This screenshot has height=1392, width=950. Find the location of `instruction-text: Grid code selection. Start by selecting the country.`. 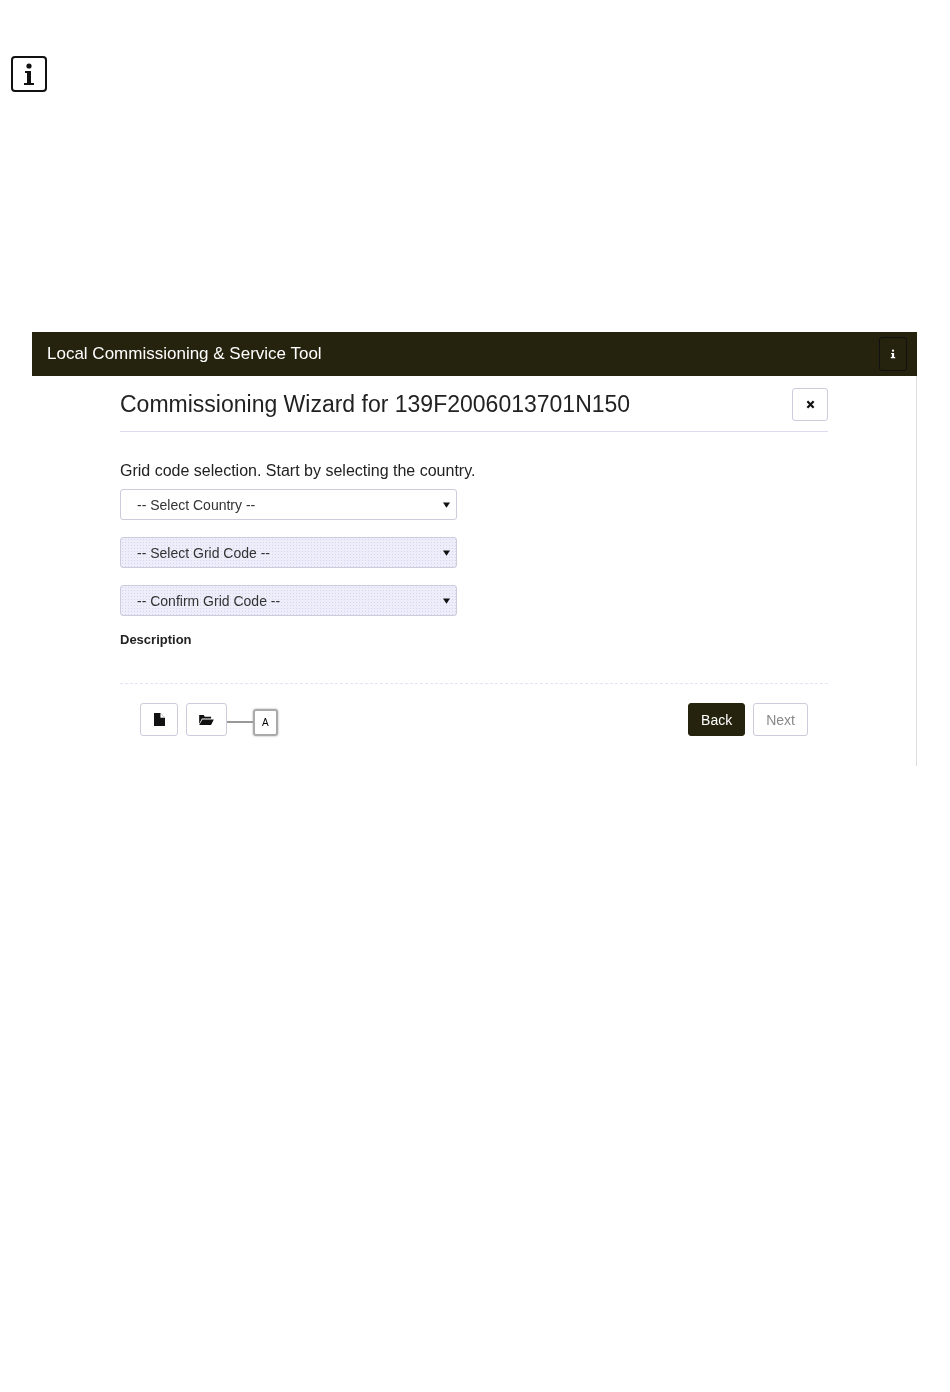

instruction-text: Grid code selection. Start by selecting the country. is located at coordinates (298, 471).